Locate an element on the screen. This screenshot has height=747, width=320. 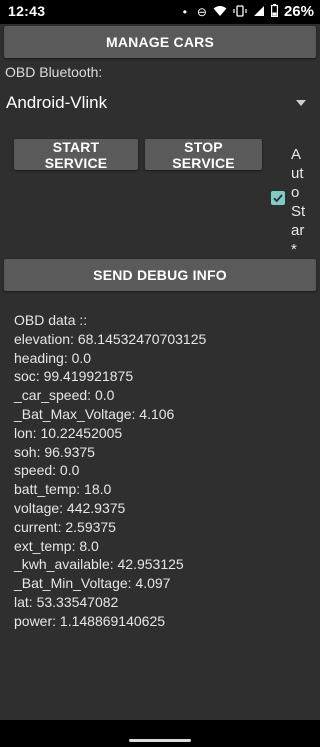
obd-bluetooth-label: OBD Bluetooth: is located at coordinates (54, 72).